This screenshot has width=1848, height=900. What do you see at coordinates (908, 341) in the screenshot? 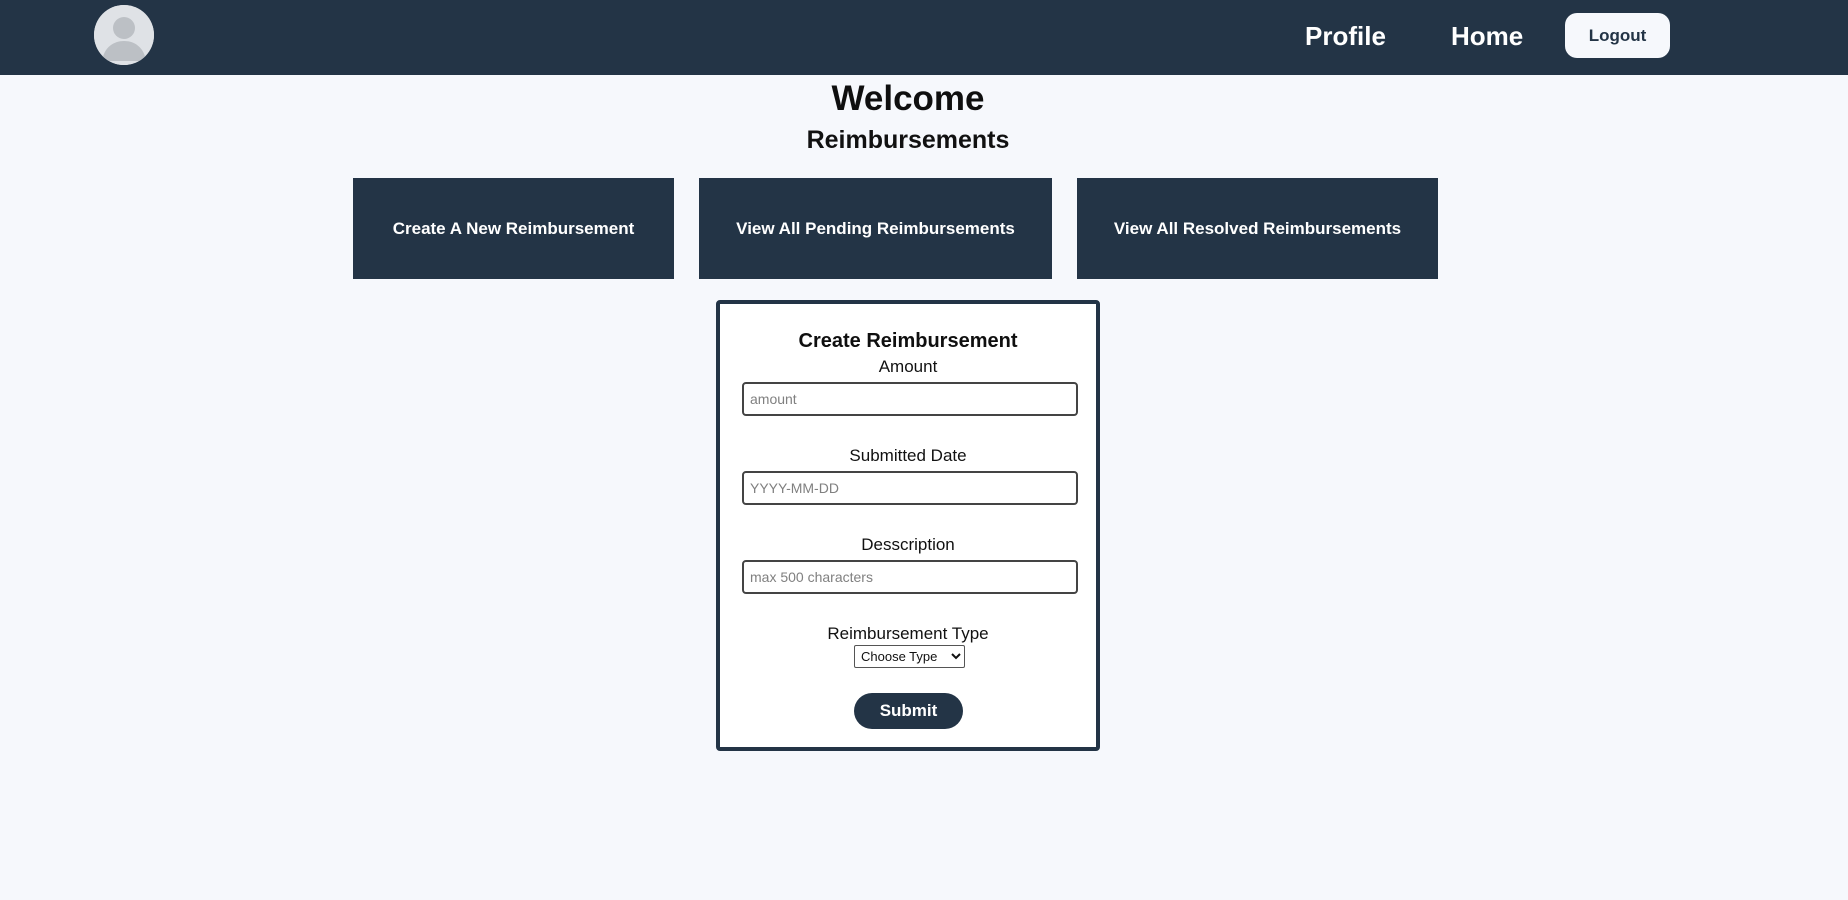
I see `form-title: Create Reimbursement` at bounding box center [908, 341].